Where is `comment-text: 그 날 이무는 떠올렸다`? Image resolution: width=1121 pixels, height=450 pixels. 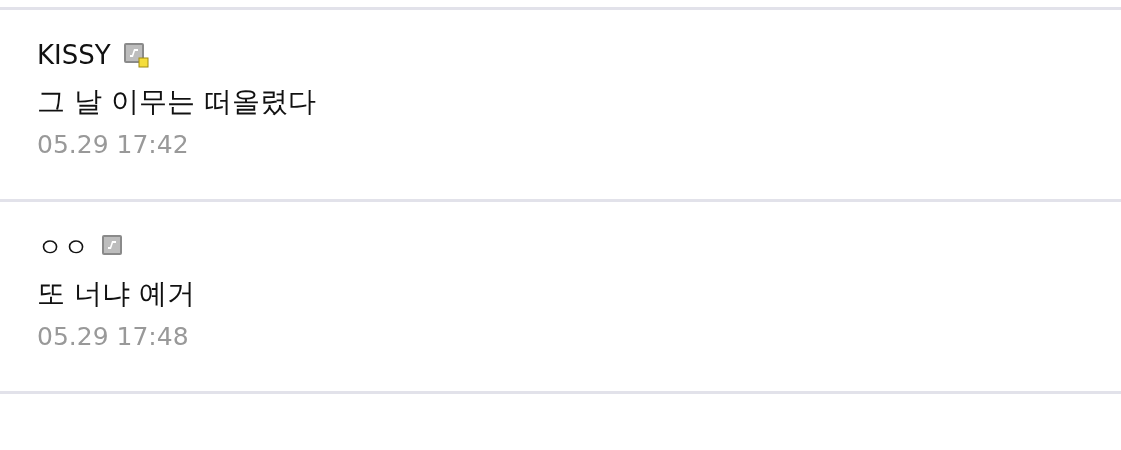 comment-text: 그 날 이무는 떠올렸다 is located at coordinates (177, 102).